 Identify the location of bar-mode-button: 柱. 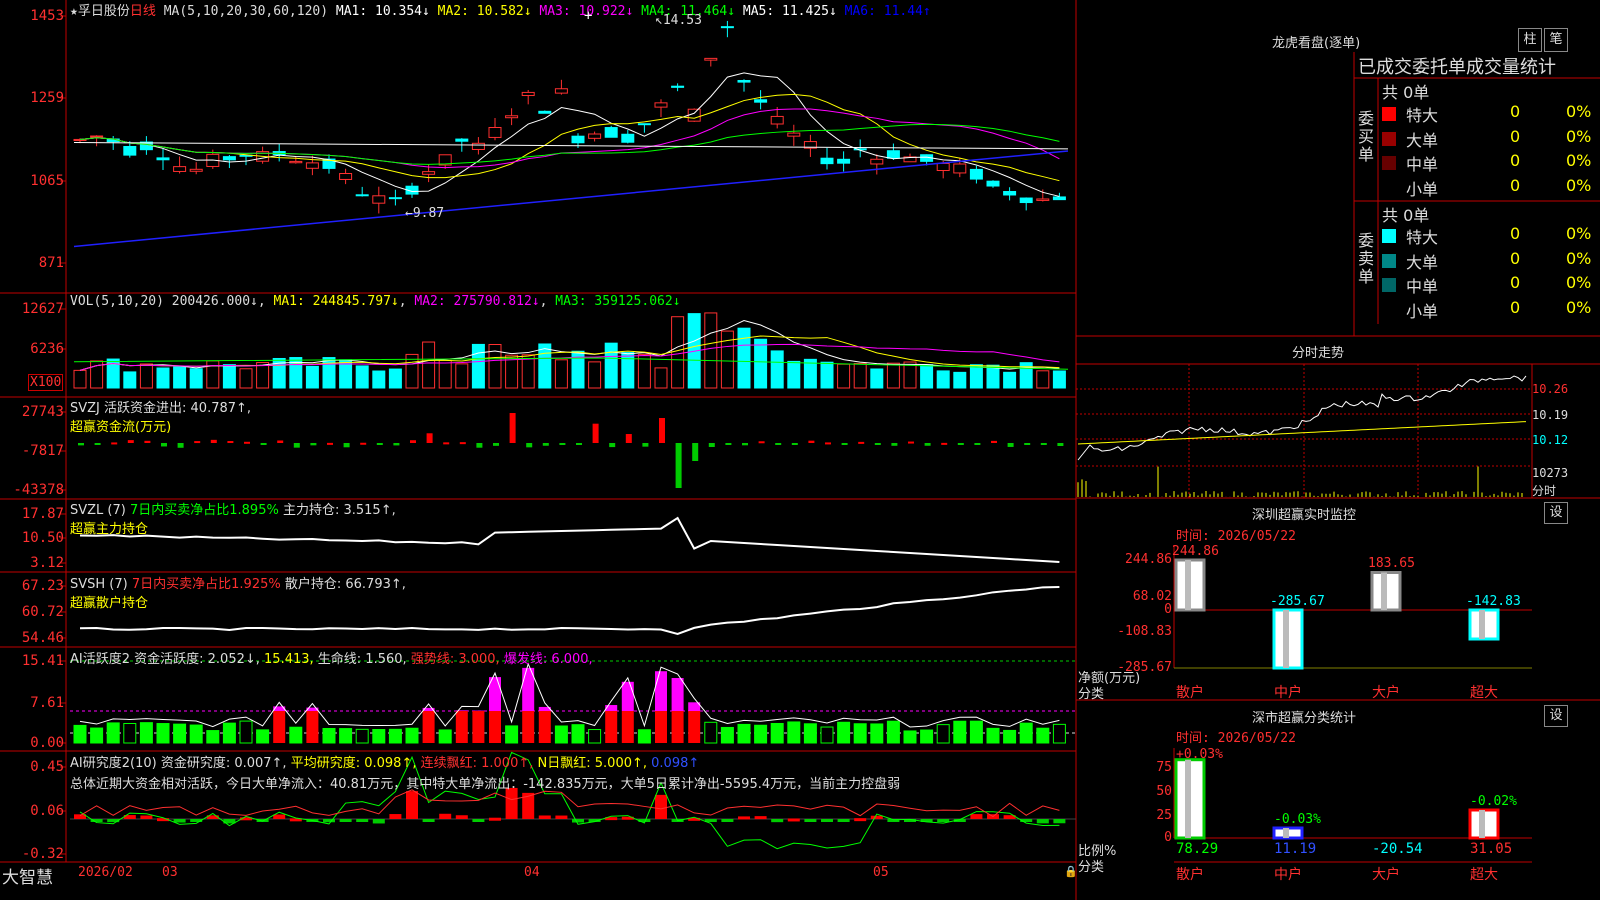
(1530, 40).